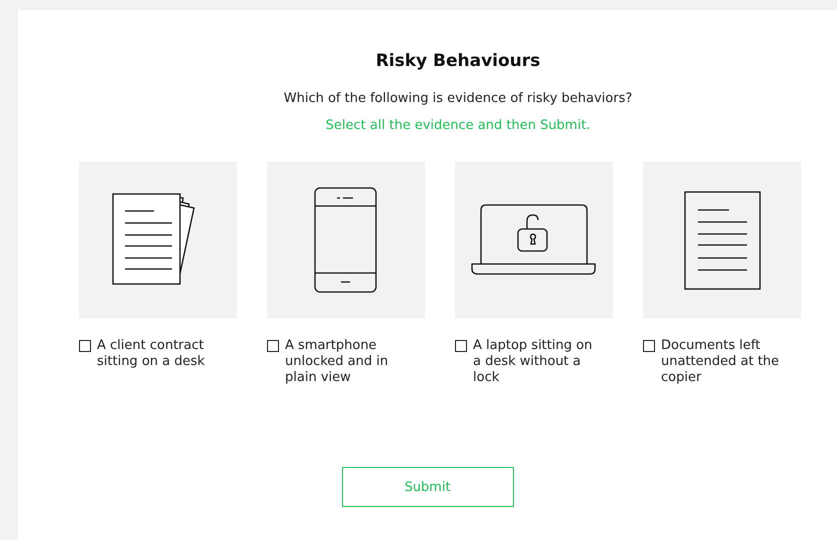 This screenshot has height=540, width=837. I want to click on document-icon, so click(722, 240).